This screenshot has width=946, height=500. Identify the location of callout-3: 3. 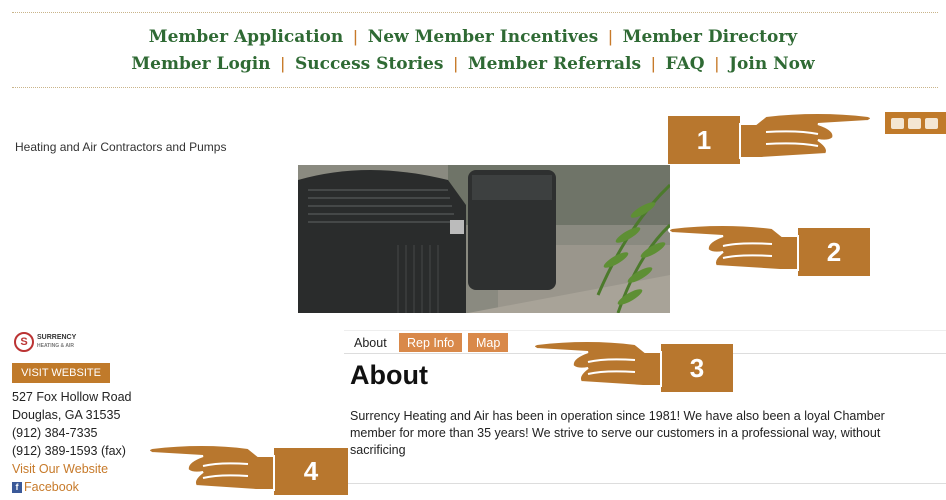
(635, 369).